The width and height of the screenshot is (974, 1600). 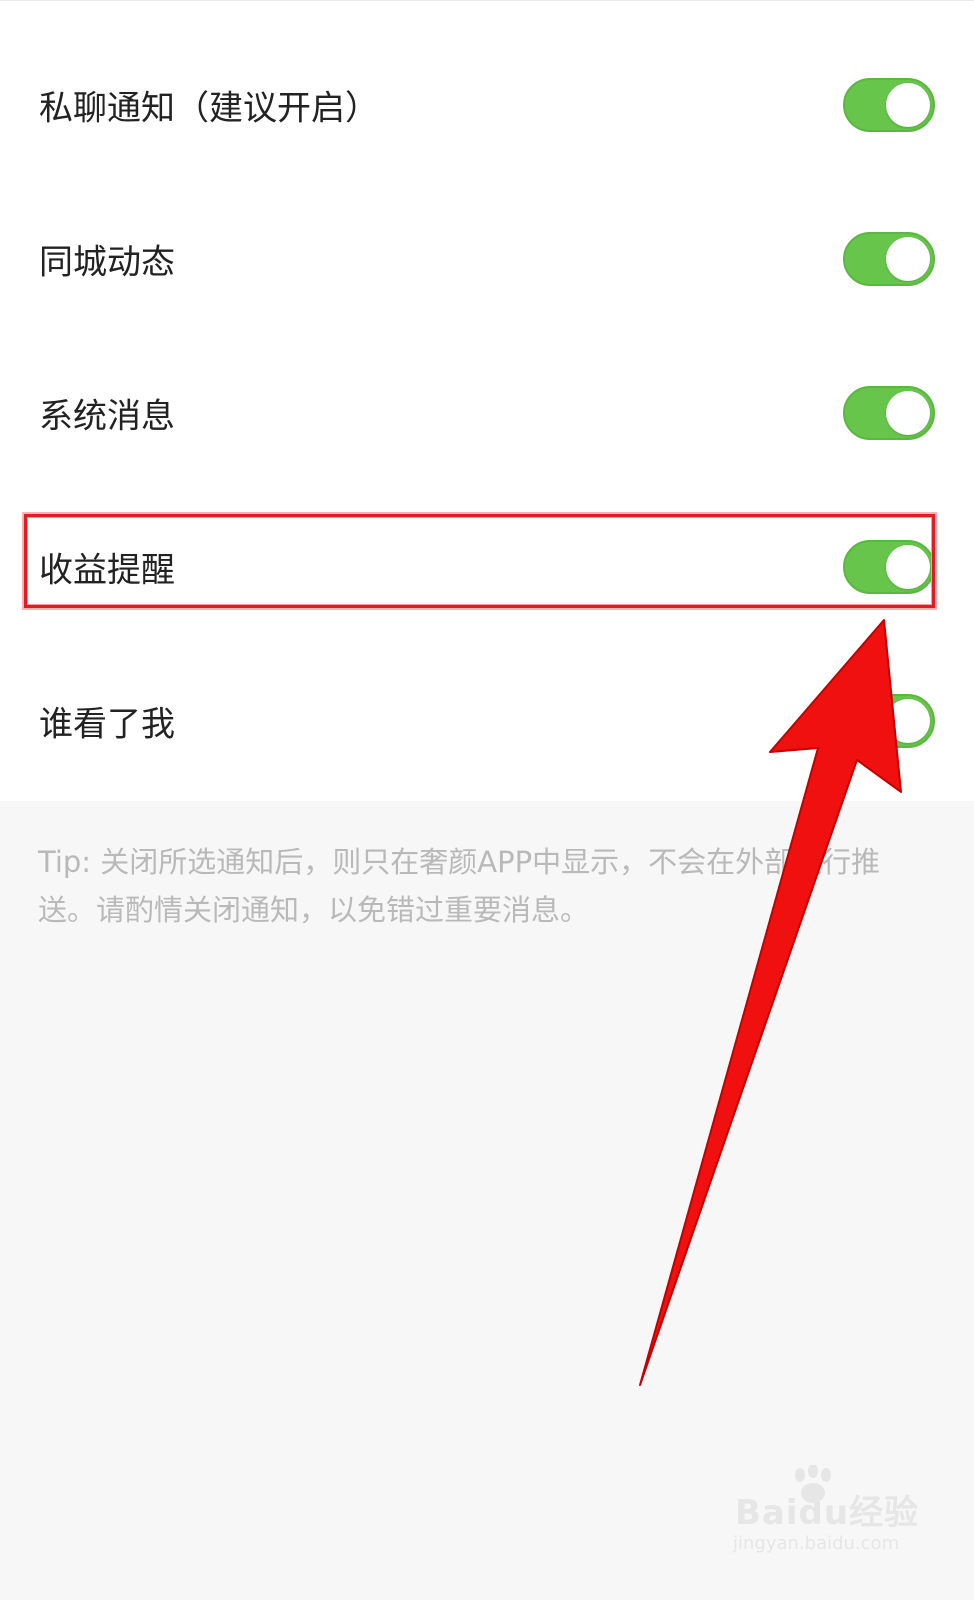 I want to click on watermark-brand: Baidu经验, so click(x=827, y=1513).